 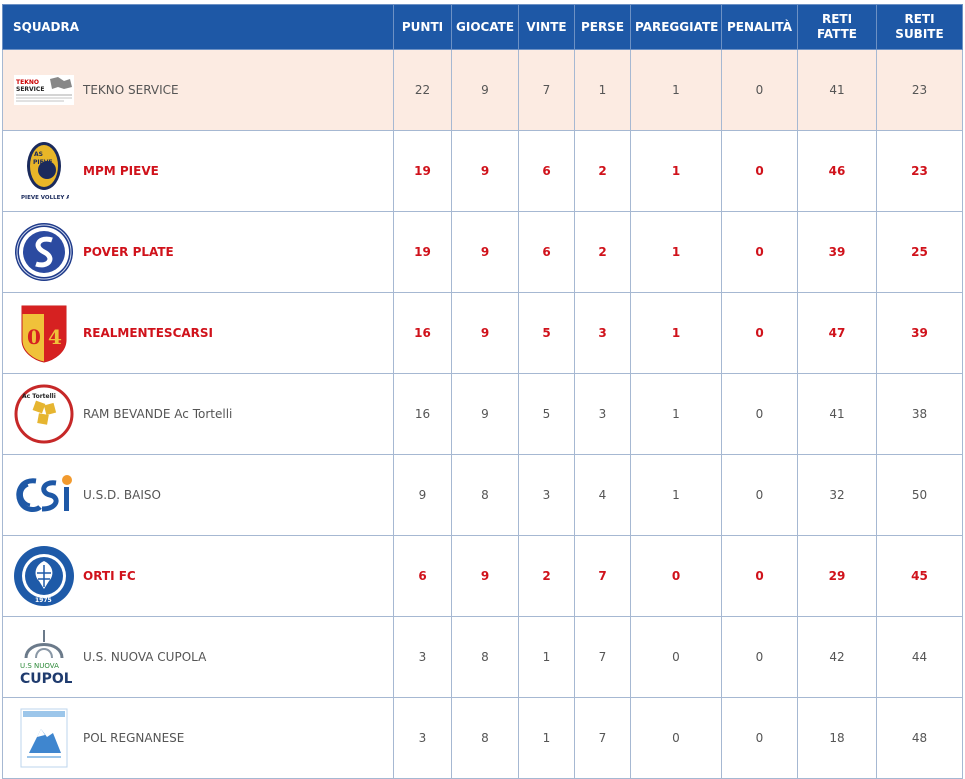 I want to click on team-name: U.S. NUOVA CUPOLA, so click(x=144, y=657).